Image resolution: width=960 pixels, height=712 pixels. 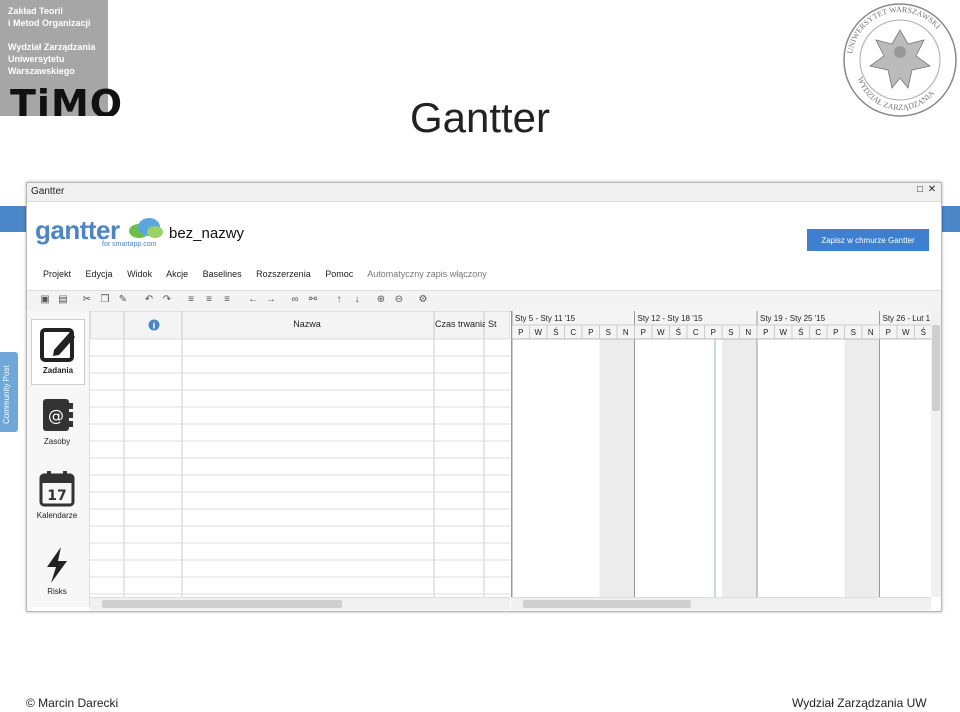 What do you see at coordinates (859, 703) in the screenshot?
I see `footer-faculty: Wydział Zarządzania UW` at bounding box center [859, 703].